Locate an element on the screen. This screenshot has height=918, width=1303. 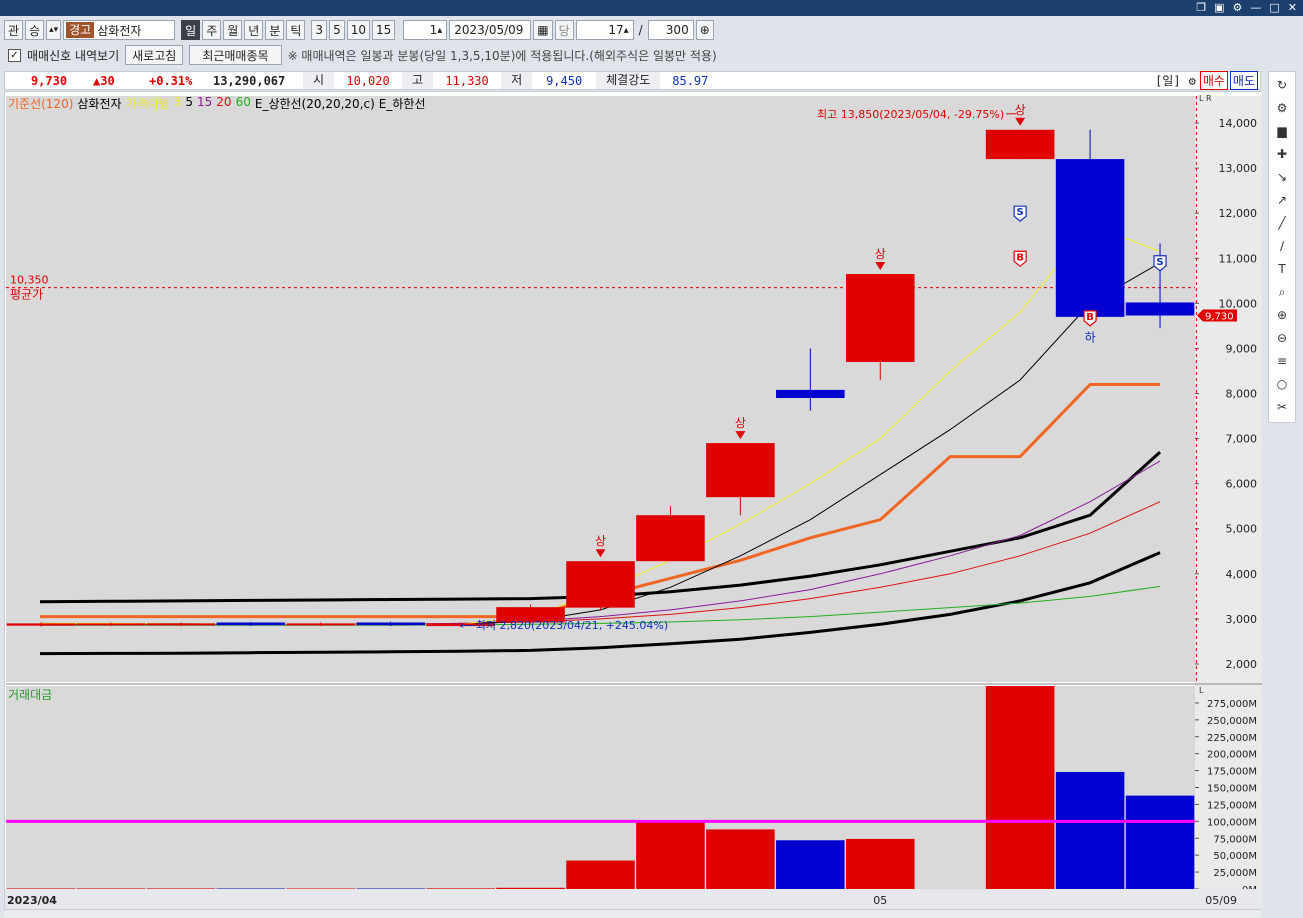
seung-button: 승 is located at coordinates (35, 30).